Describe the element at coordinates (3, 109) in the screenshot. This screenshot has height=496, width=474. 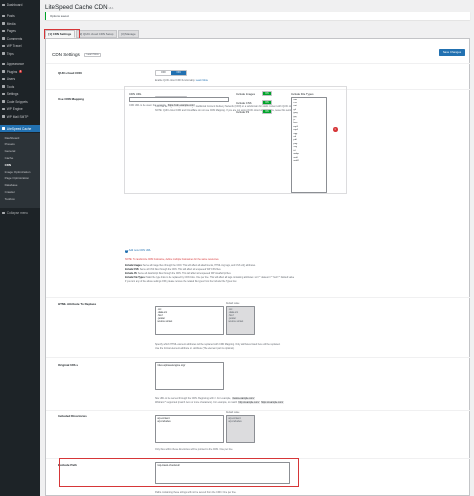
I see `engine-icon` at that location.